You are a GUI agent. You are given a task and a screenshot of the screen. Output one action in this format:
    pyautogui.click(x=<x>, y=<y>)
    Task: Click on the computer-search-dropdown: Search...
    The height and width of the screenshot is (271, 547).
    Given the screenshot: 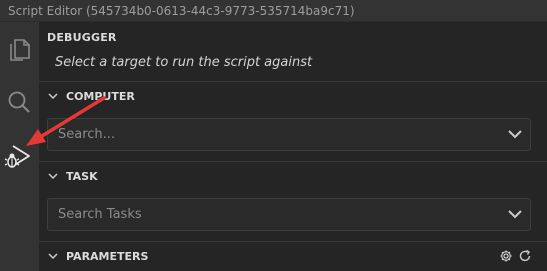 What is the action you would take?
    pyautogui.click(x=289, y=134)
    